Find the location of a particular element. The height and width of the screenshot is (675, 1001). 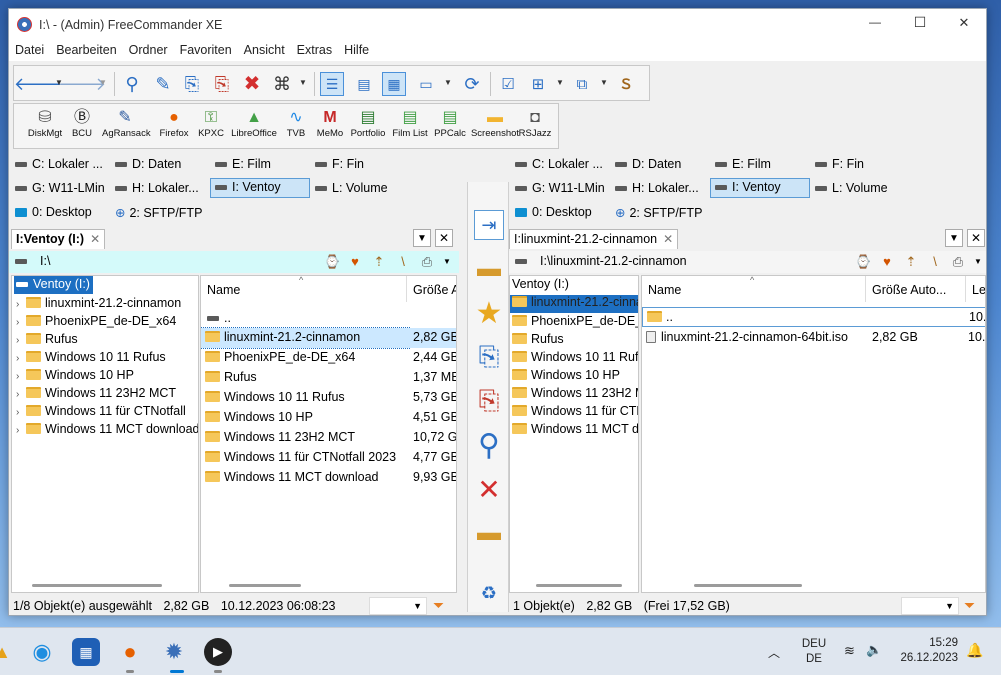

tree-view-icon: ☰ is located at coordinates (332, 84).